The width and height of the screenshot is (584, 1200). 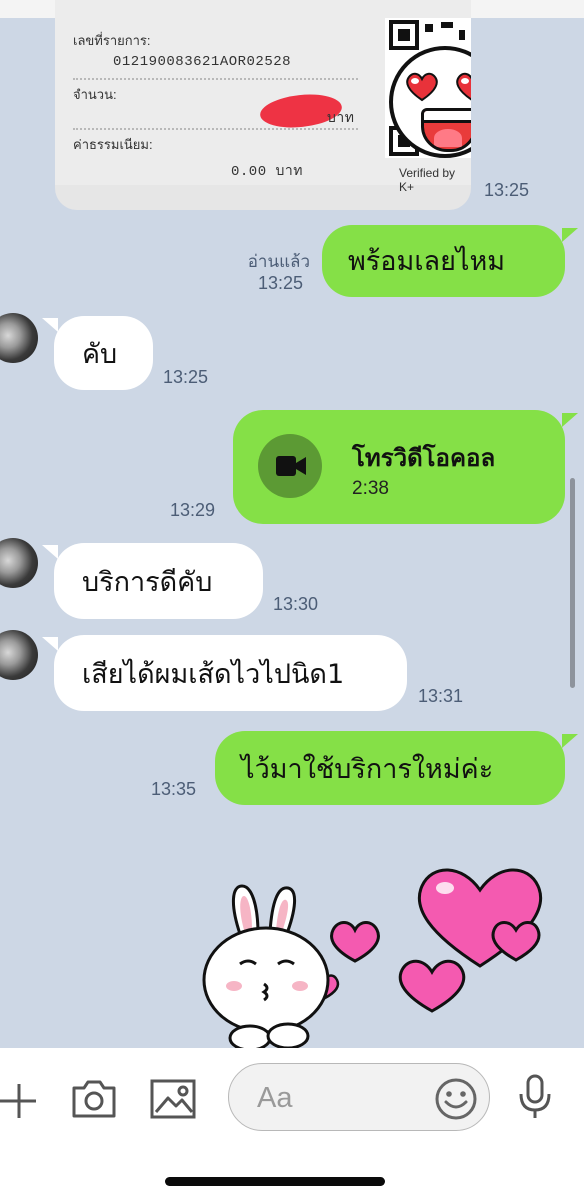 What do you see at coordinates (428, 88) in the screenshot?
I see `qr-code` at bounding box center [428, 88].